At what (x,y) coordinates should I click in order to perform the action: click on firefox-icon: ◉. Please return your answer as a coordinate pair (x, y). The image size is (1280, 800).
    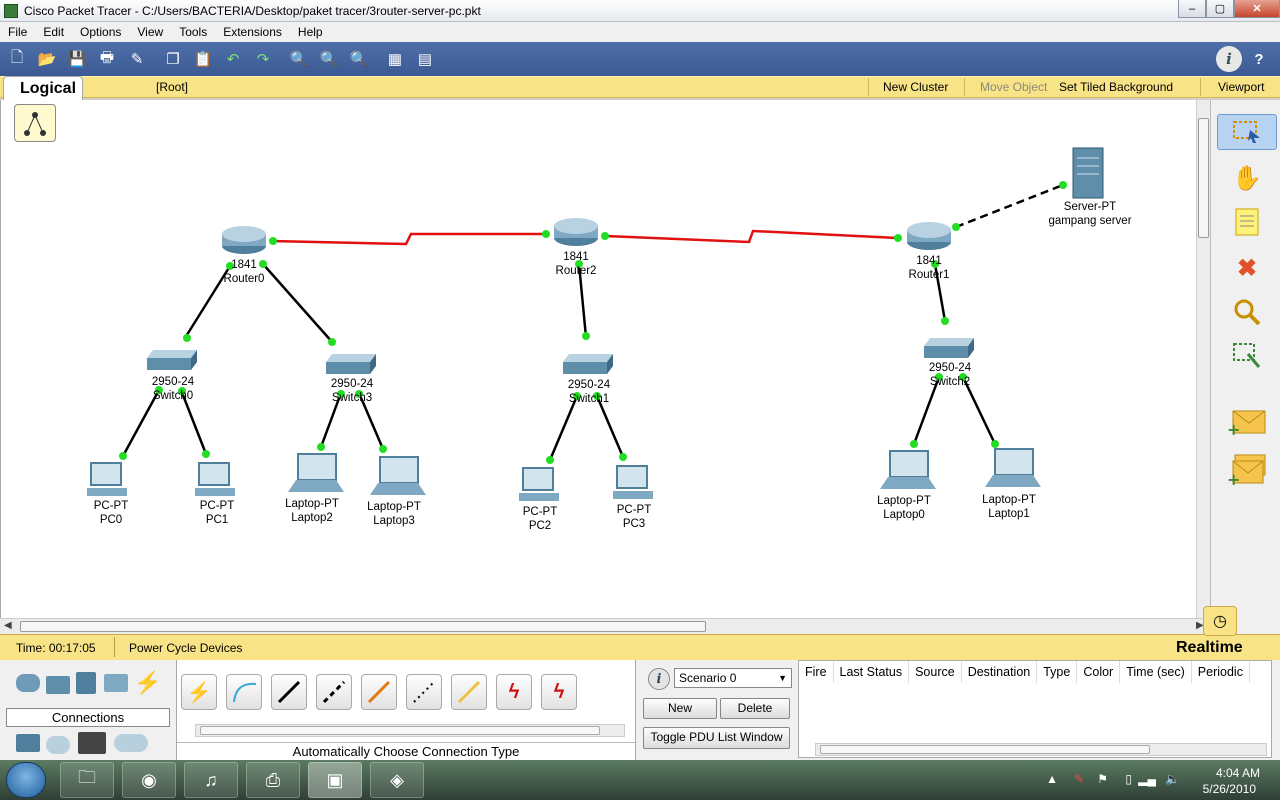
    Looking at the image, I should click on (149, 780).